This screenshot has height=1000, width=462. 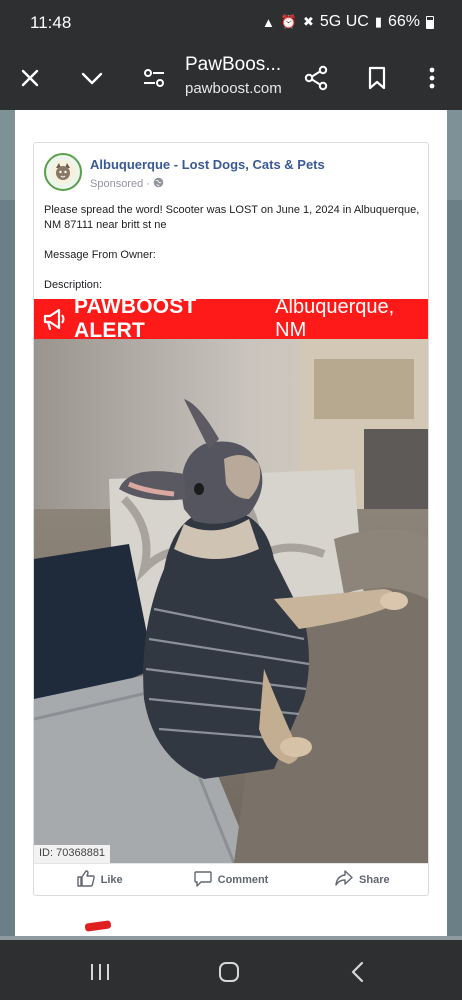 I want to click on share-icon, so click(x=316, y=78).